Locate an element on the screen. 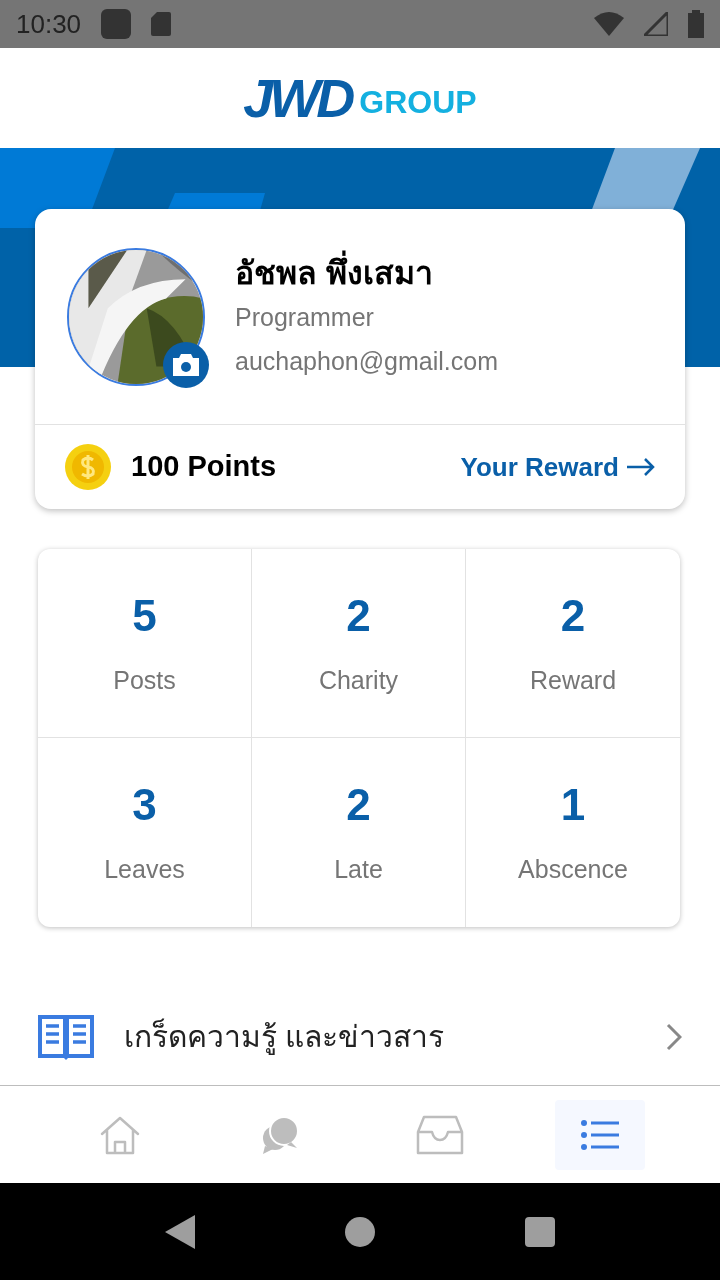  chevron-right-icon is located at coordinates (674, 1036).